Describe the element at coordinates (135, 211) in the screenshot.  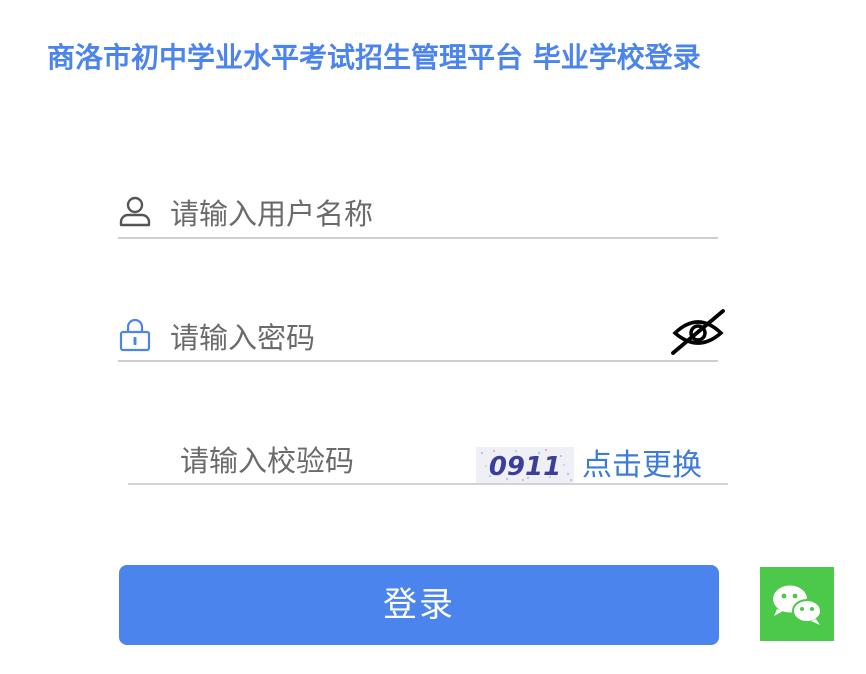
I see `user-icon` at that location.